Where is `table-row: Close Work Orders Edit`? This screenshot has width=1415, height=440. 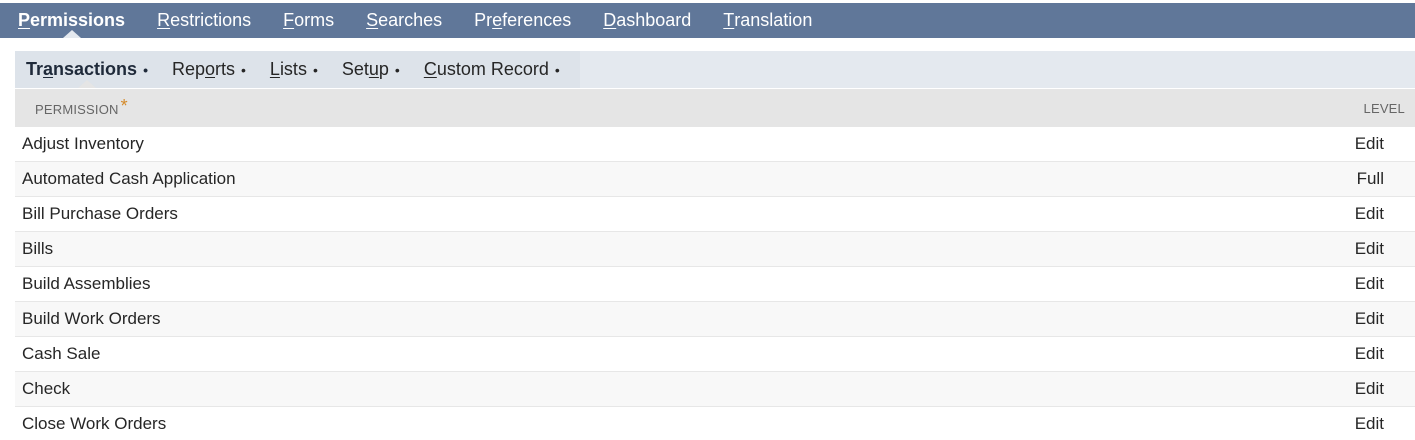 table-row: Close Work Orders Edit is located at coordinates (715, 423).